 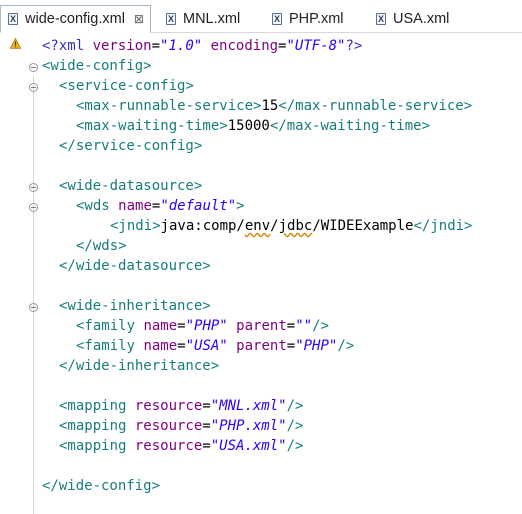 I want to click on spelling-squiggle: env, so click(x=257, y=226).